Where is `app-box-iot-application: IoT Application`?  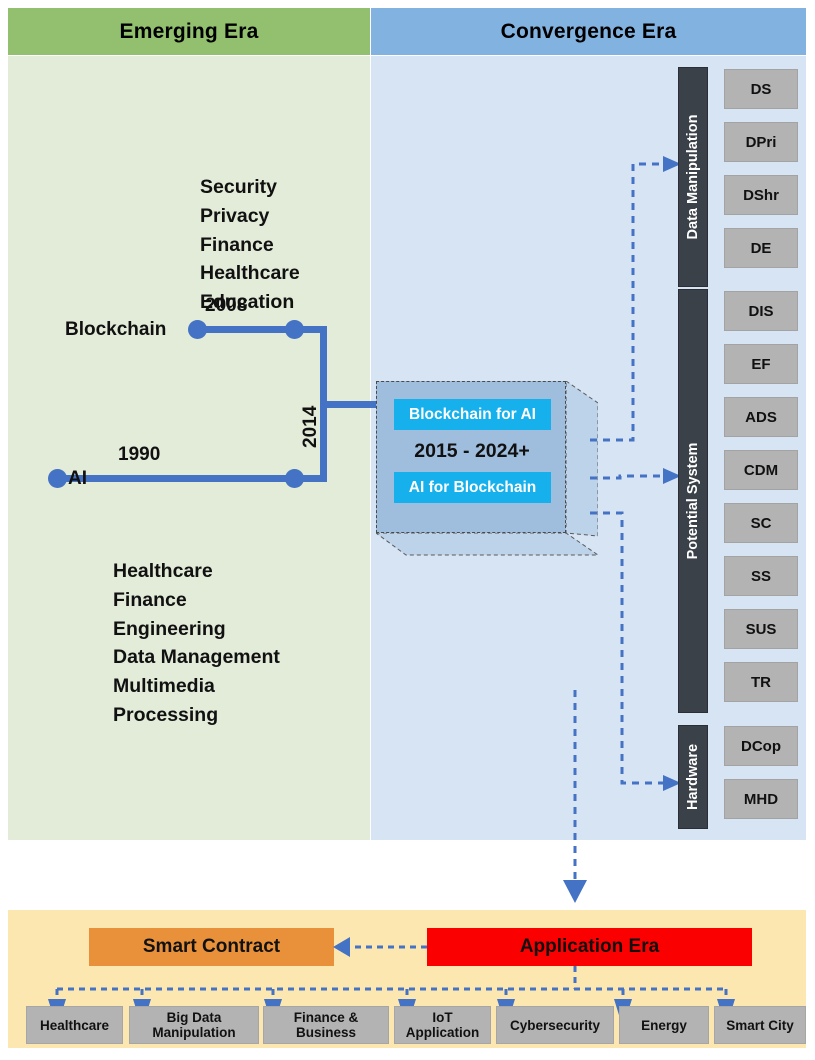 app-box-iot-application: IoT Application is located at coordinates (442, 1025).